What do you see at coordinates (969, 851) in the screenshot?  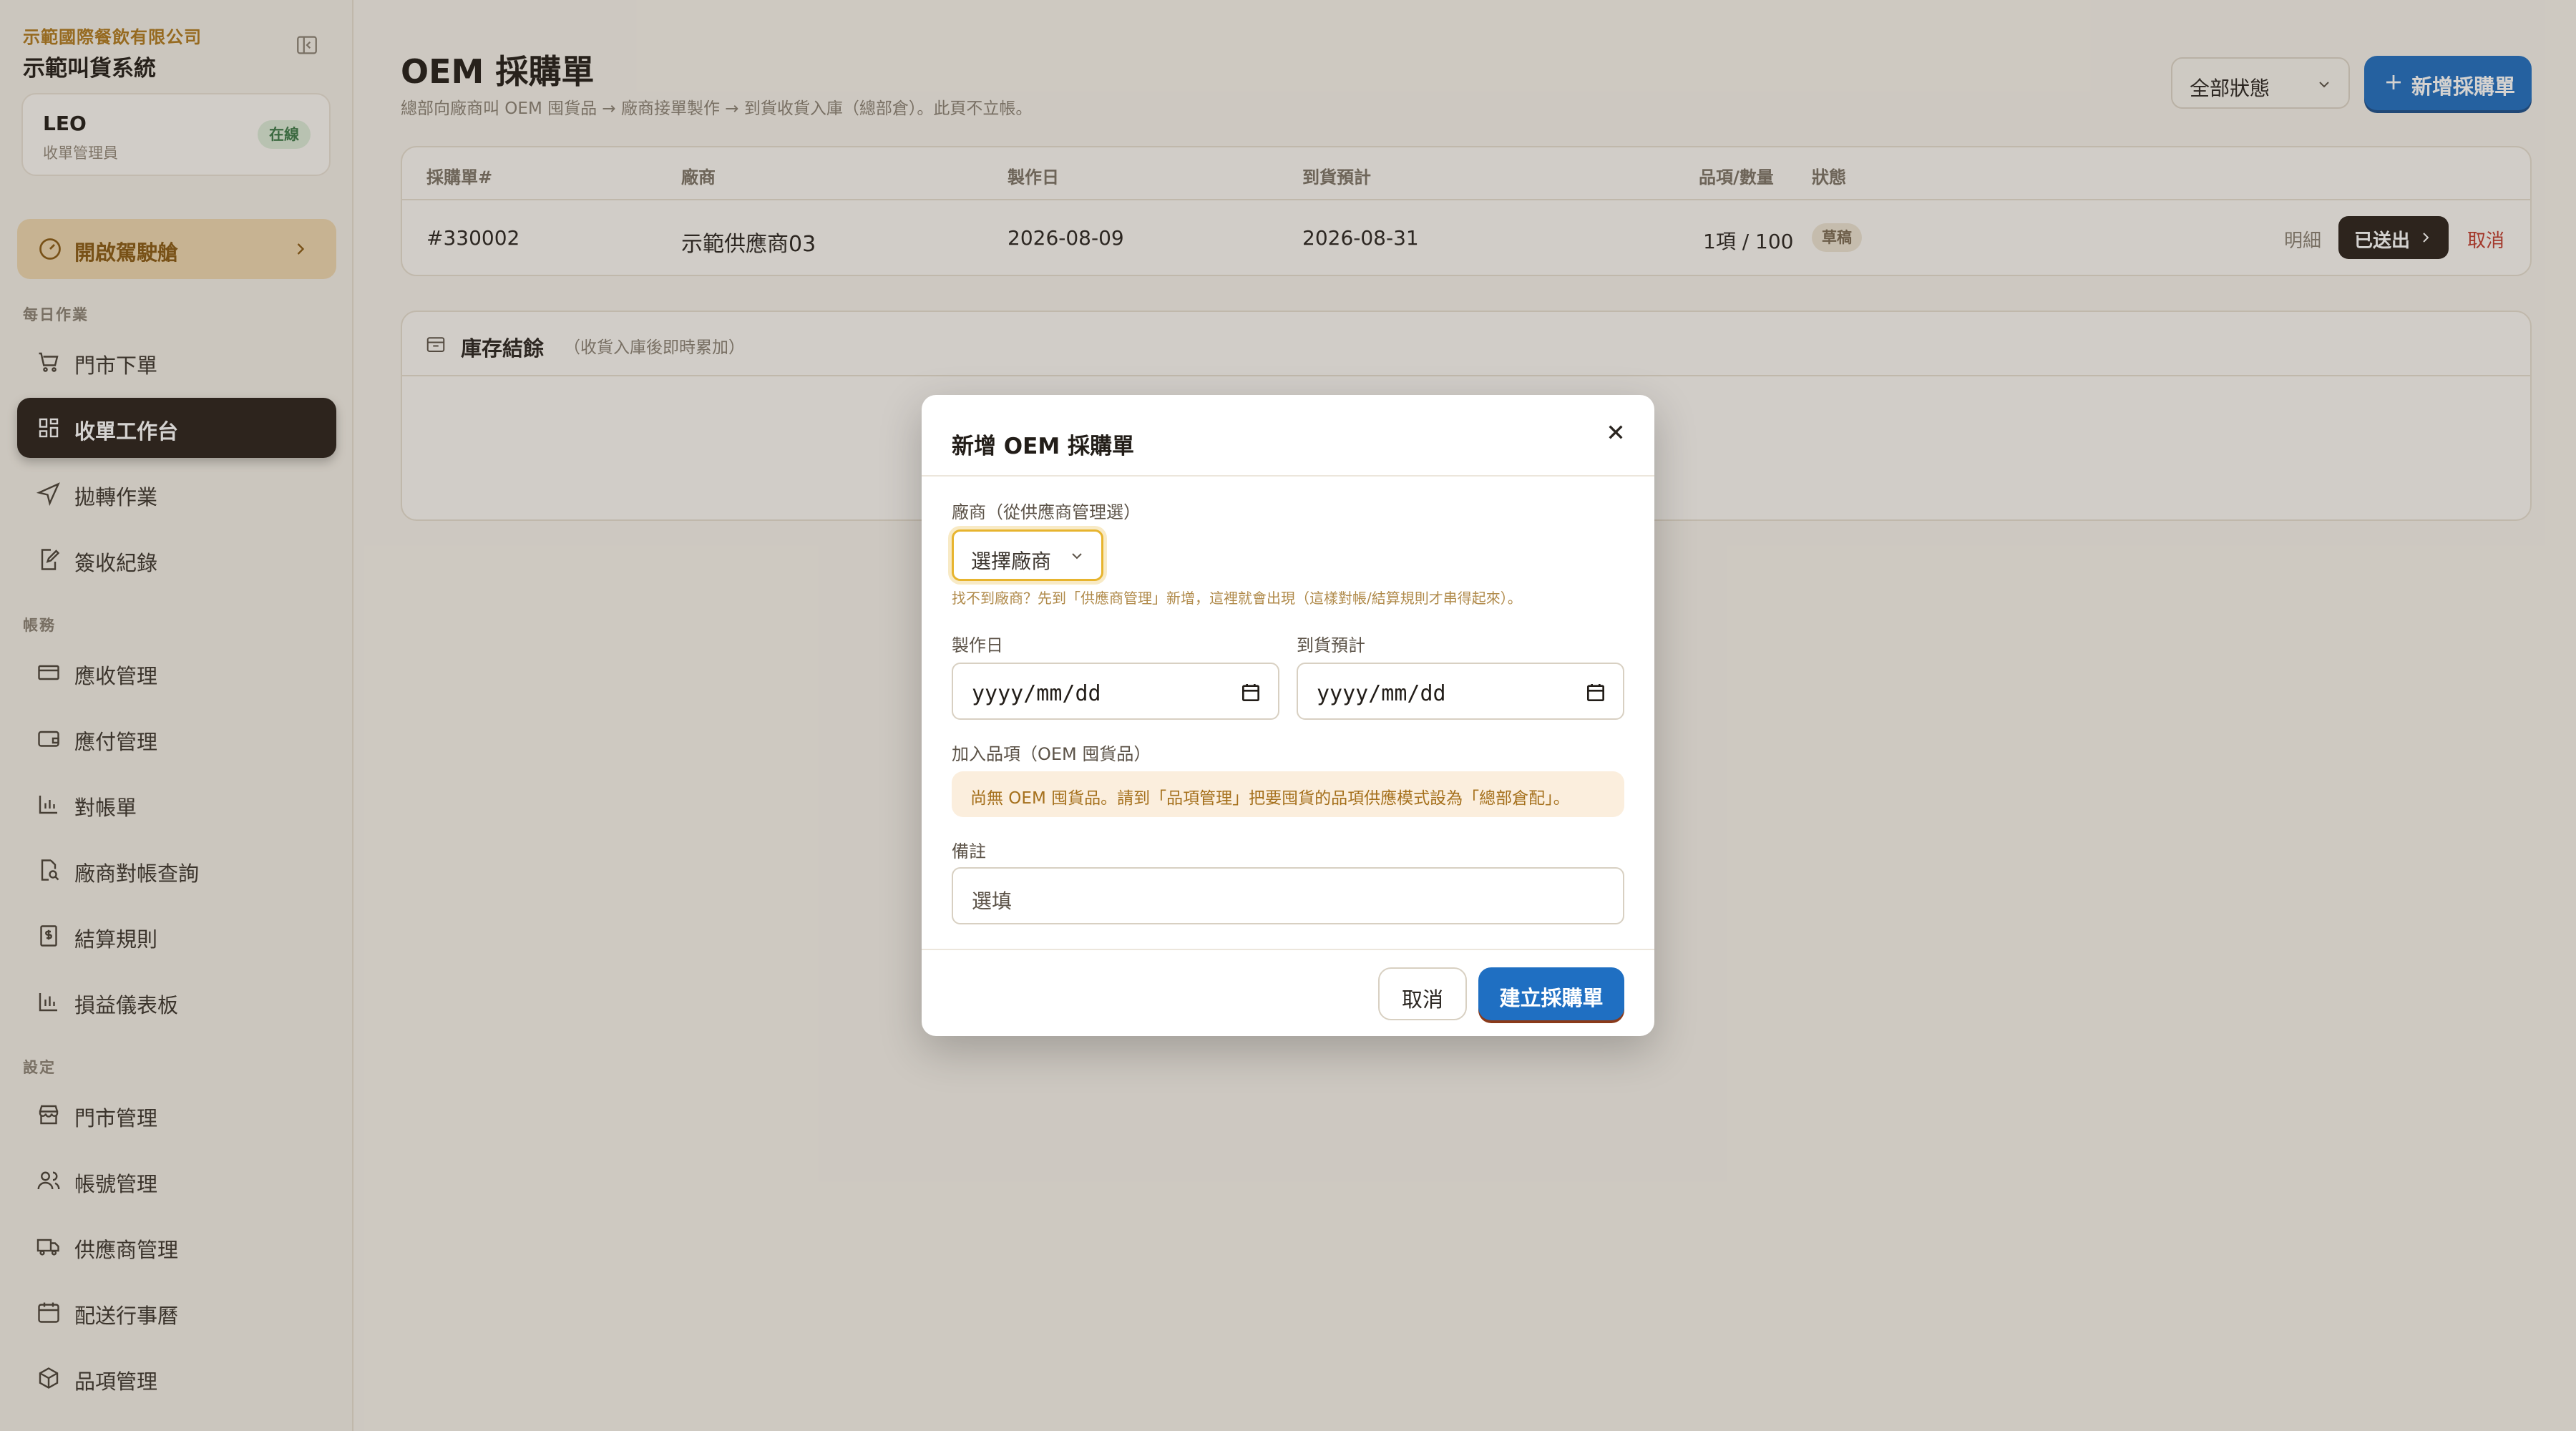 I see `notes-label: 備註` at bounding box center [969, 851].